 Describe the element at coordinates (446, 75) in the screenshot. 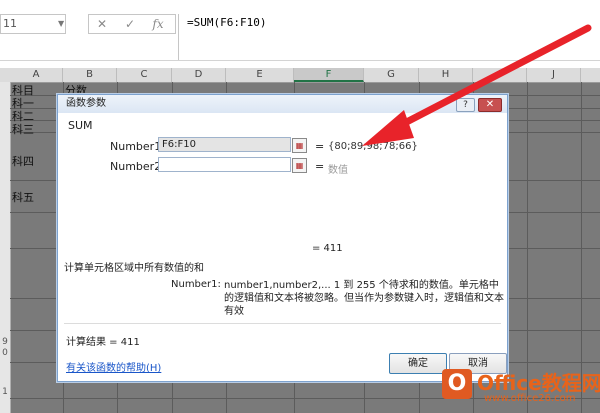

I see `column-header-h: H` at that location.